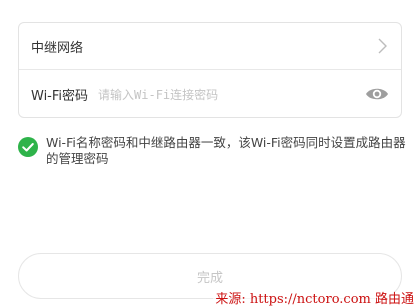 The width and height of the screenshot is (420, 308). What do you see at coordinates (226, 150) in the screenshot?
I see `sync-password-text: Wi-Fi名称密码和中继路由器一致，该Wi-Fi密码同时设置成路由器的管理密码` at bounding box center [226, 150].